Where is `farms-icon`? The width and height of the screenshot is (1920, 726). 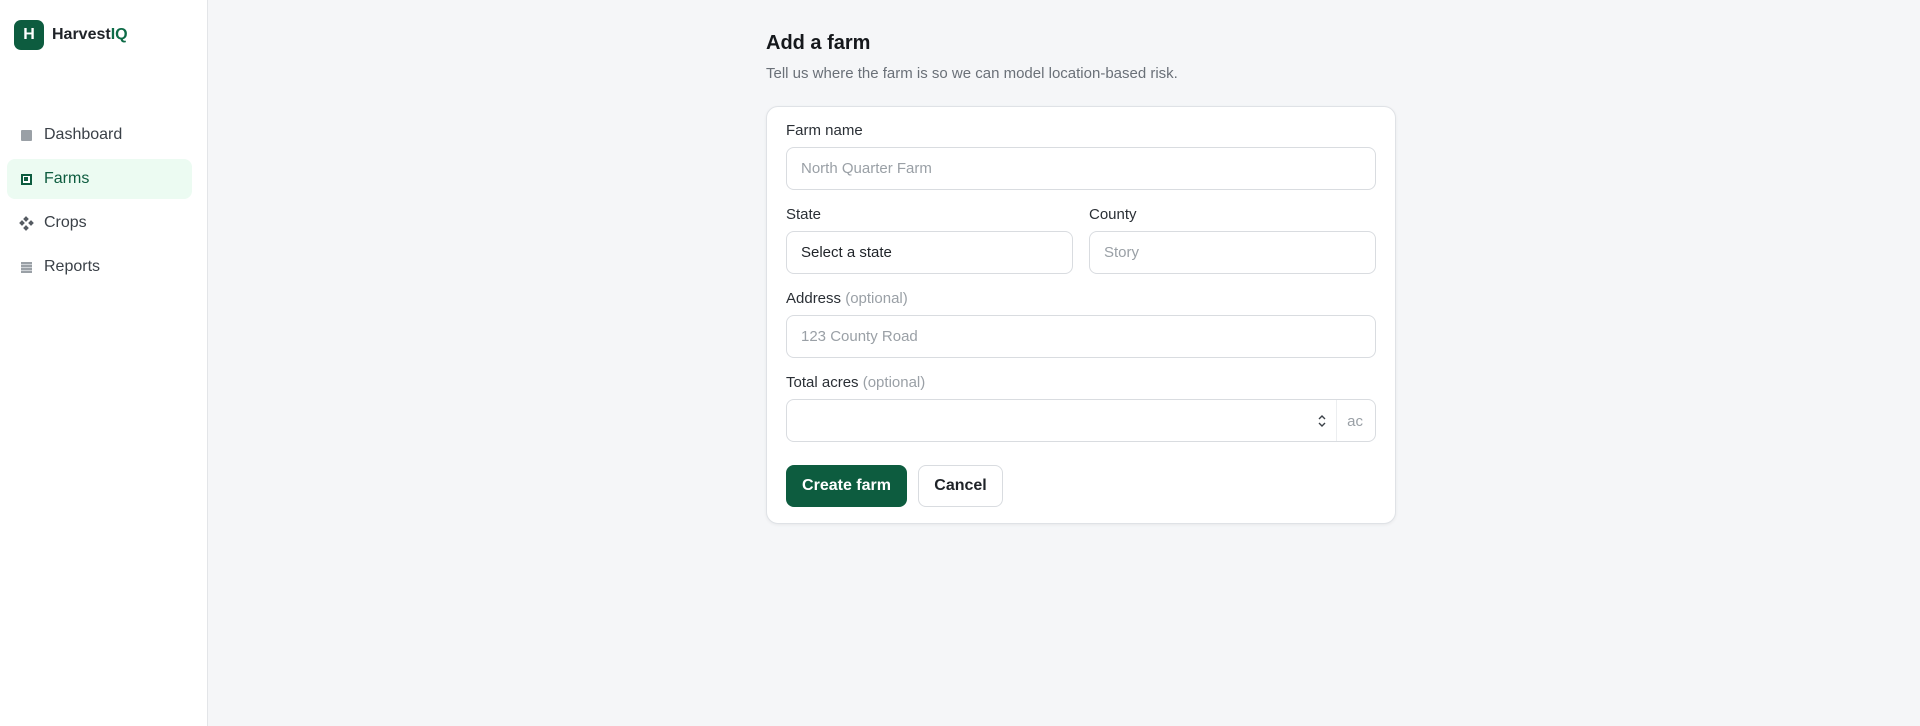
farms-icon is located at coordinates (26, 179).